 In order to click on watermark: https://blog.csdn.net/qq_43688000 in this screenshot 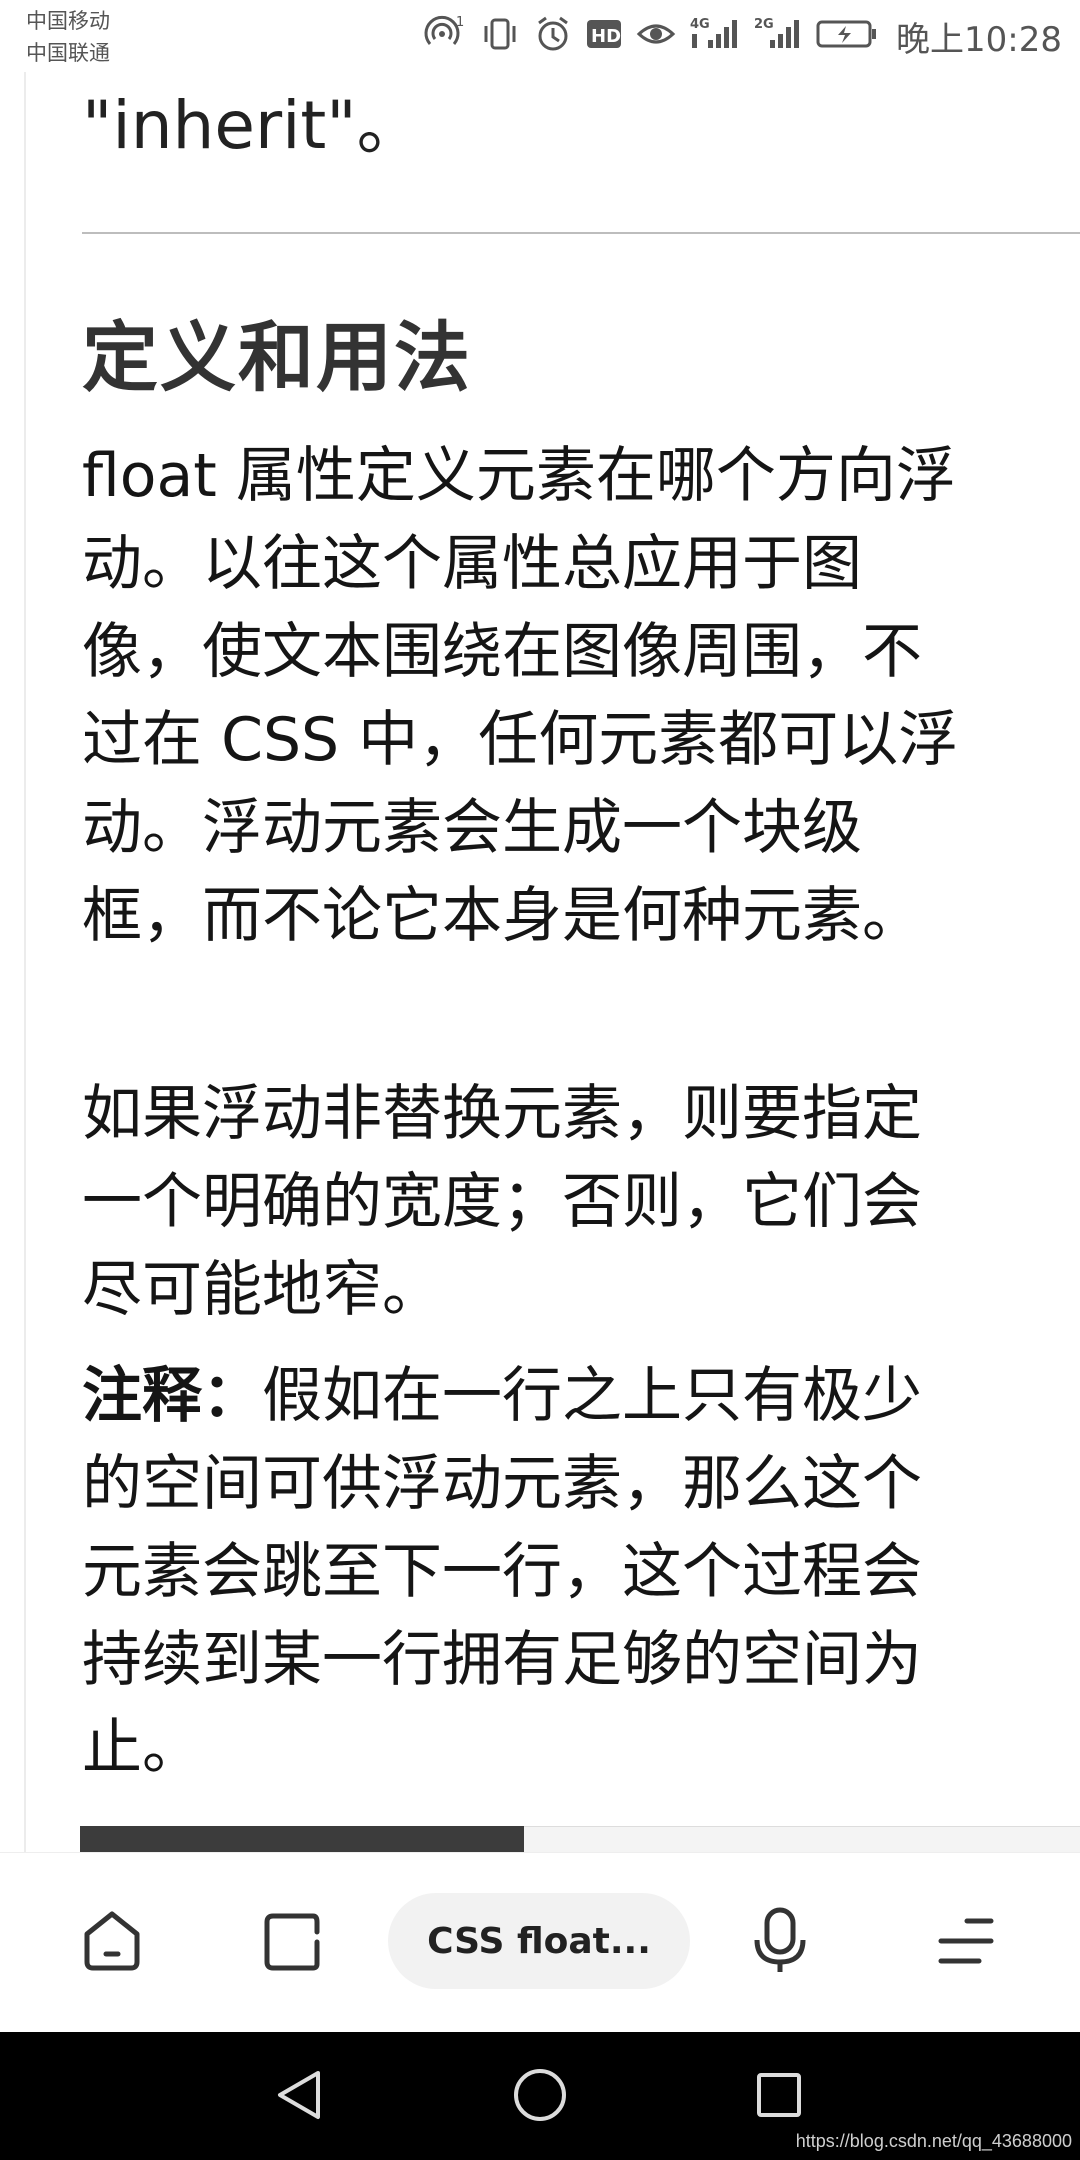, I will do `click(933, 2141)`.